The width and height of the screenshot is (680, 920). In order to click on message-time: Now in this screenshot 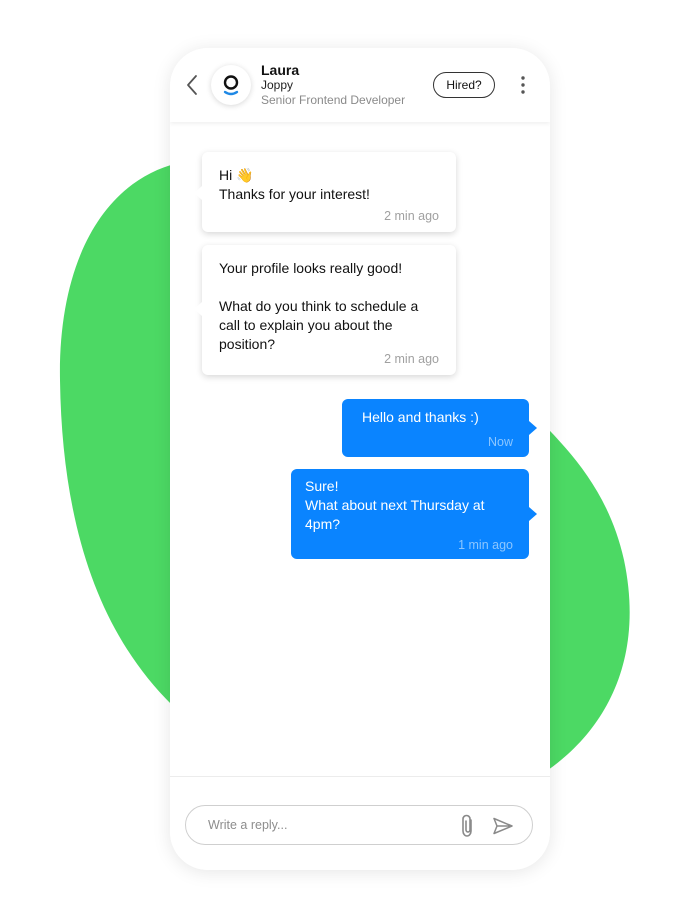, I will do `click(500, 442)`.